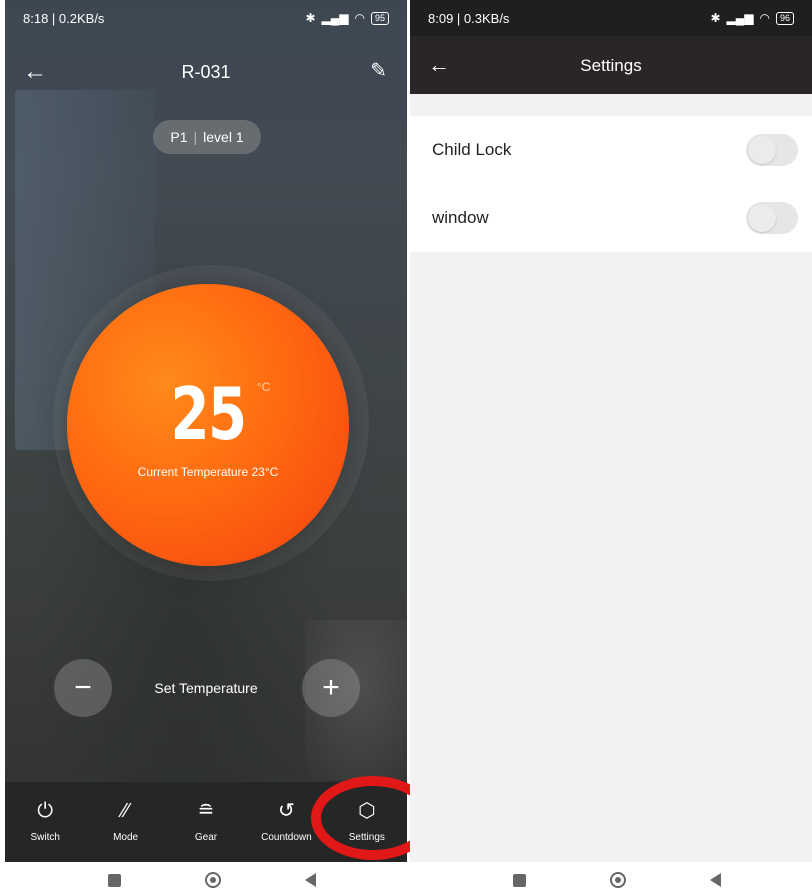 This screenshot has height=894, width=812. What do you see at coordinates (460, 217) in the screenshot?
I see `setting-label: window` at bounding box center [460, 217].